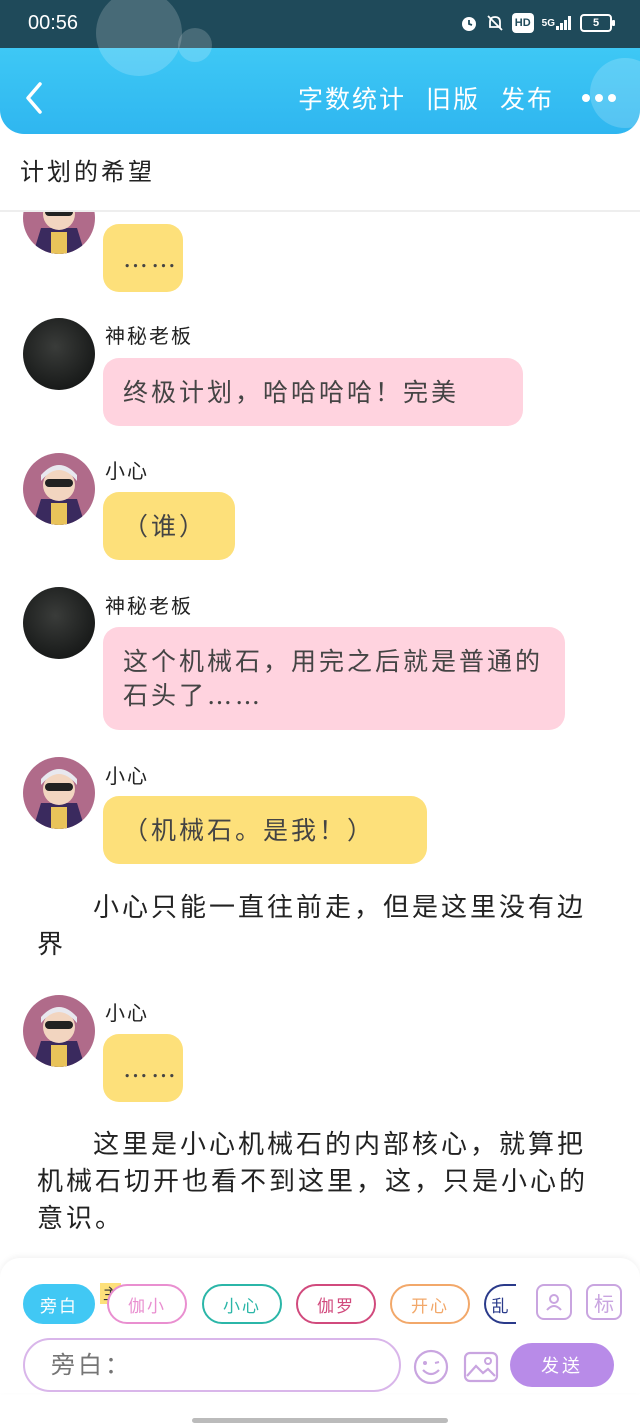  I want to click on narration-text: 这里是小心机械石的内部核心，就算把机械石切开也看不到这里，这，只是小心的意识。, so click(322, 1182).